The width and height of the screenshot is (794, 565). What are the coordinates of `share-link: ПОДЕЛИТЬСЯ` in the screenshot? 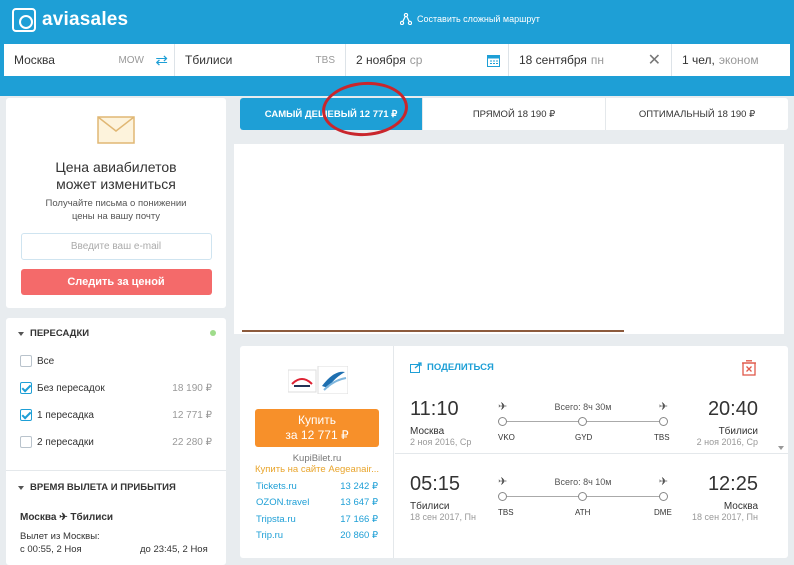 It's located at (452, 367).